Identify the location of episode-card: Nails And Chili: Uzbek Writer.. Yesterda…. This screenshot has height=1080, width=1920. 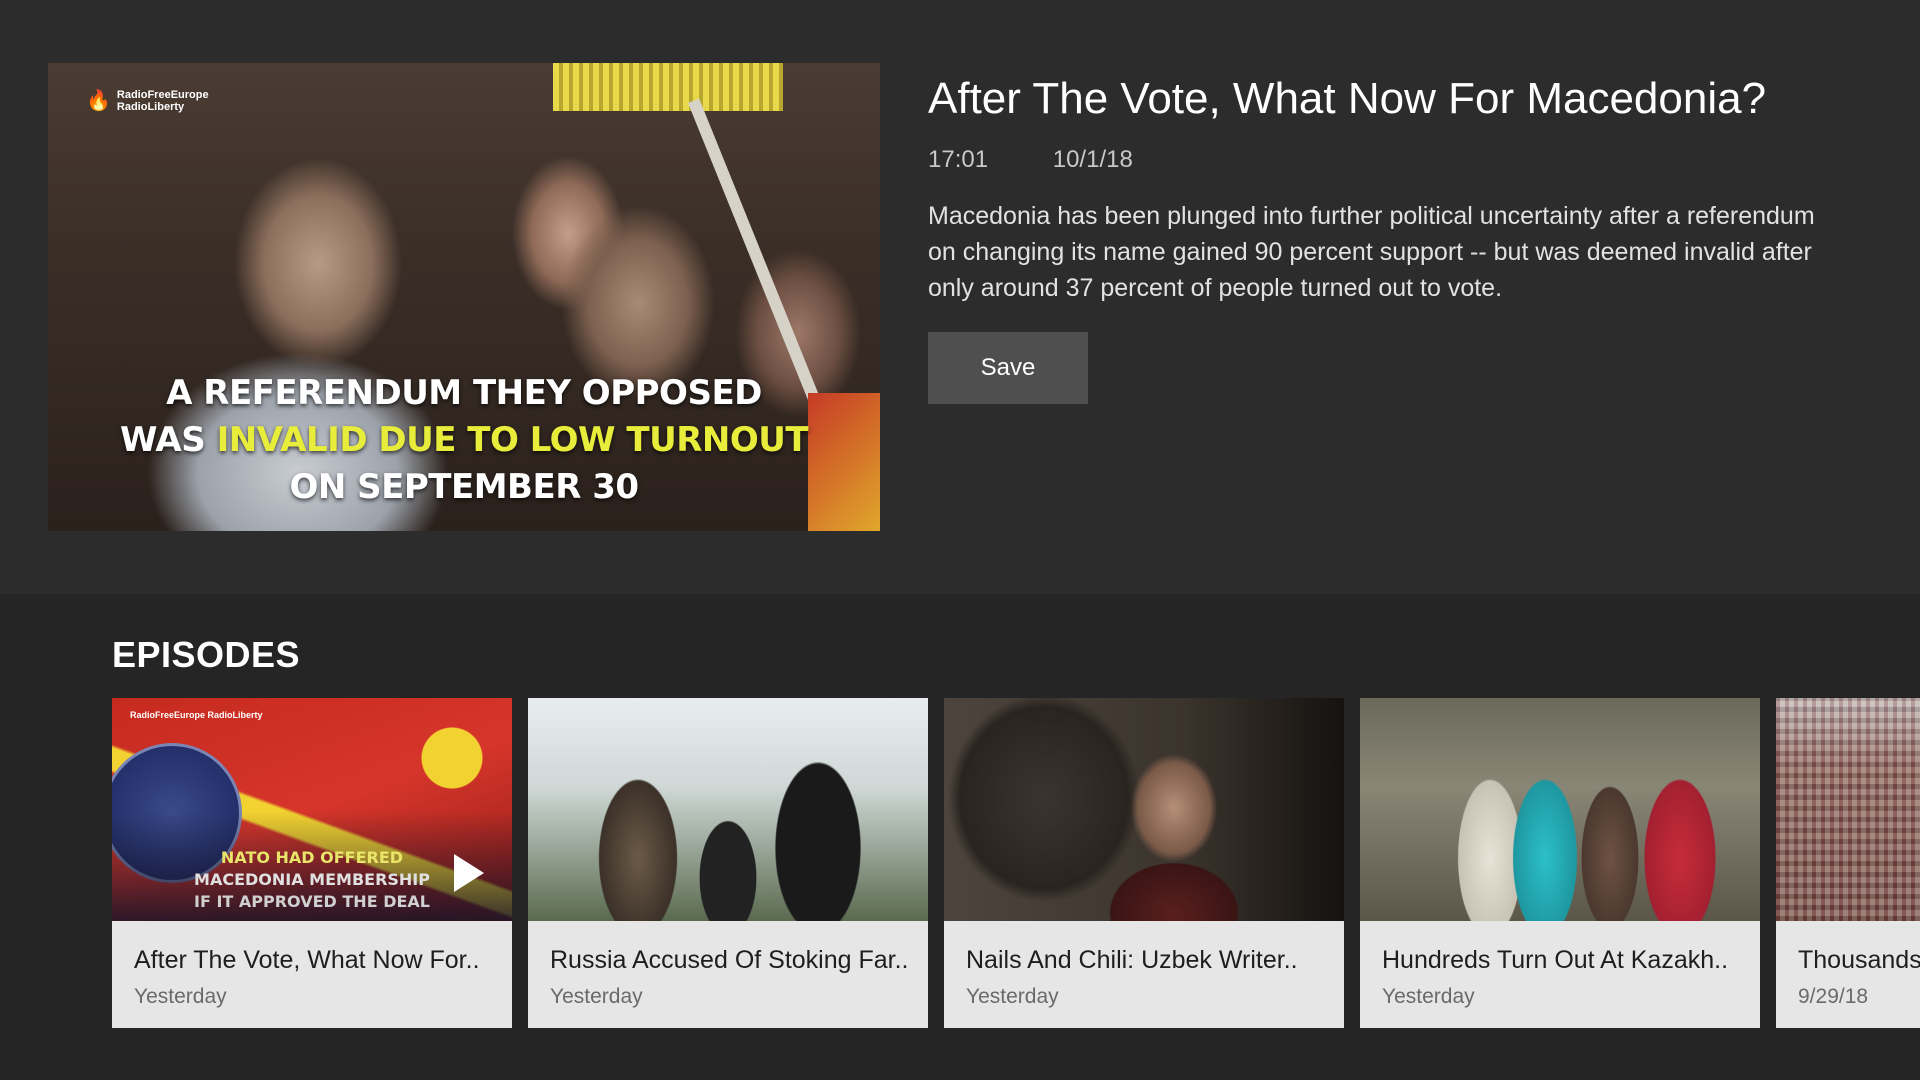
(1144, 863).